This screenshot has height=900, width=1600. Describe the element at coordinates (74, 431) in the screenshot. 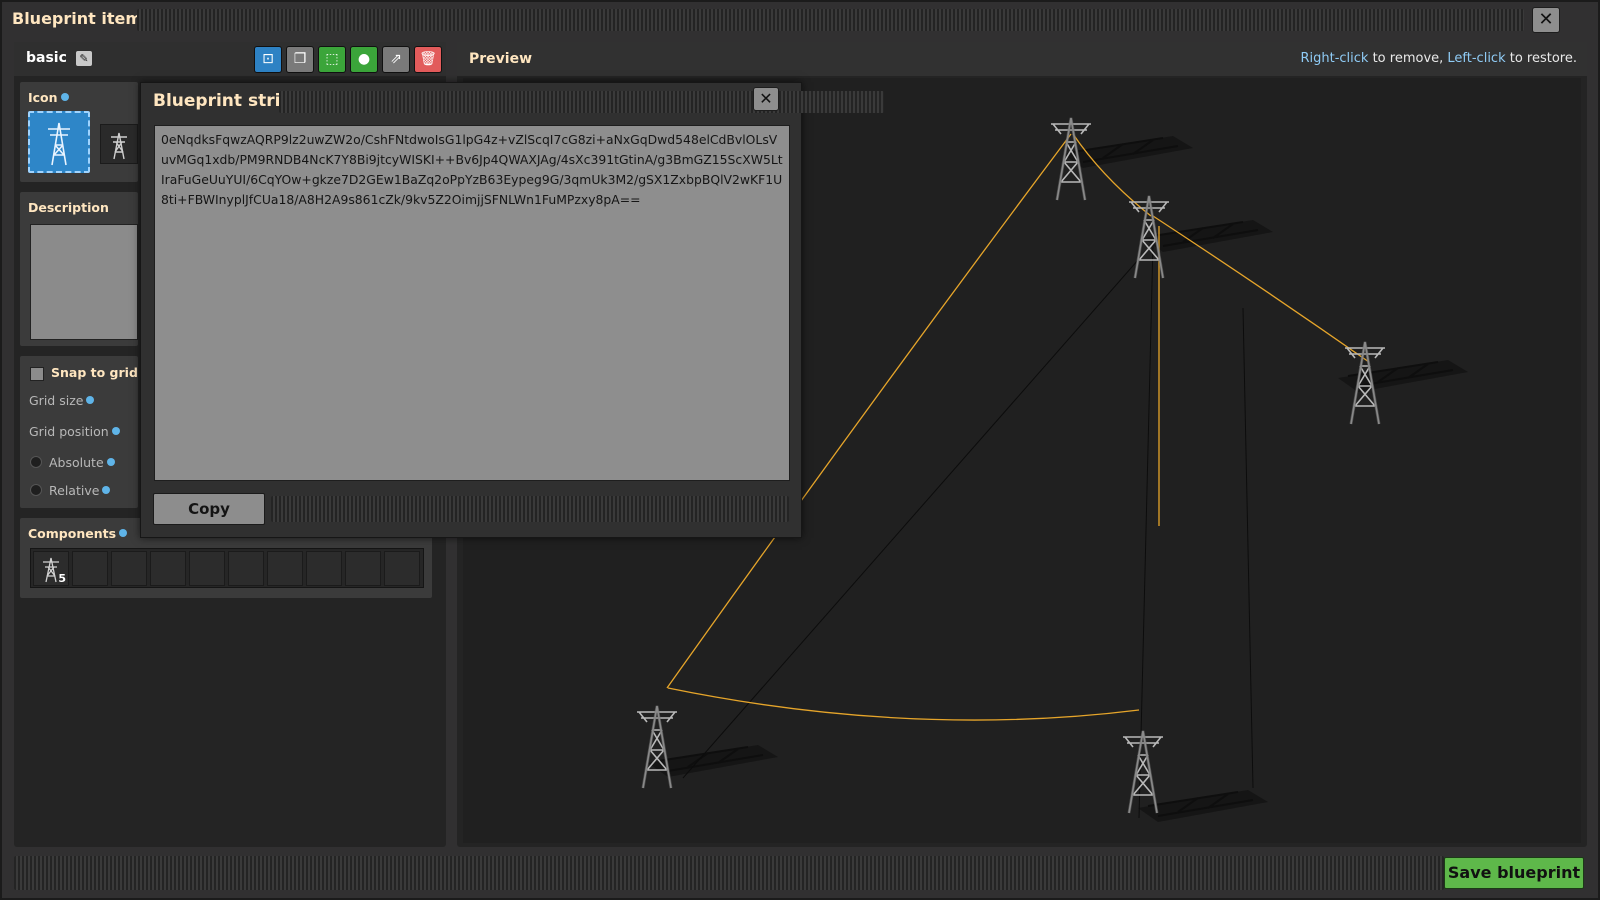

I see `grid-position-label: Grid position` at that location.